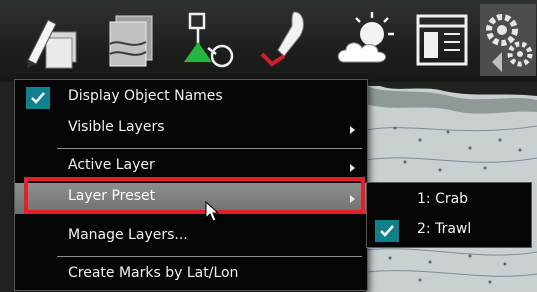  I want to click on chart-layers-button, so click(132, 40).